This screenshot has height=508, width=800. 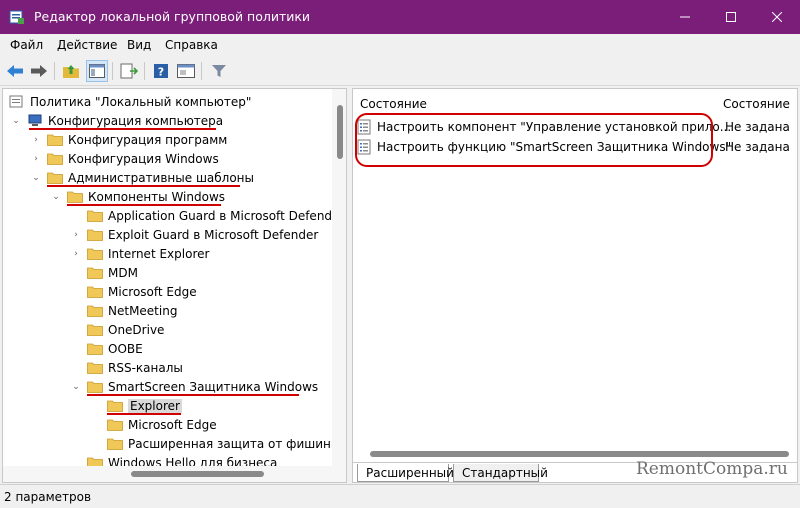 What do you see at coordinates (130, 101) in the screenshot?
I see `tree-root: Политика "Локальный компьютер"` at bounding box center [130, 101].